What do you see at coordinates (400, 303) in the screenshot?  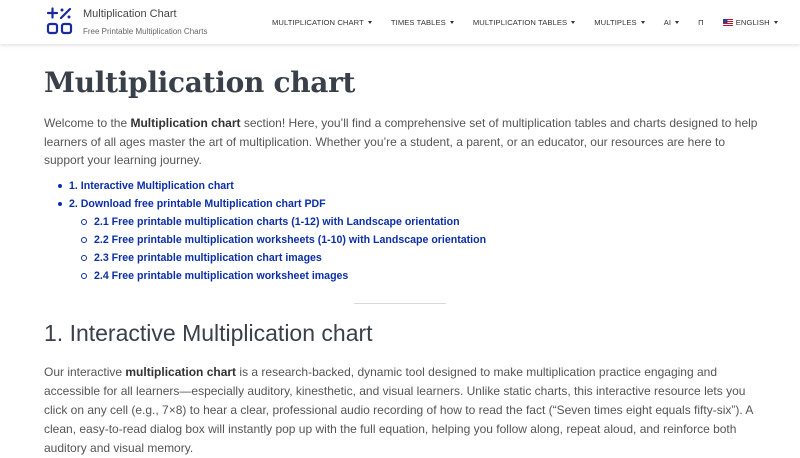 I see `section-divider` at bounding box center [400, 303].